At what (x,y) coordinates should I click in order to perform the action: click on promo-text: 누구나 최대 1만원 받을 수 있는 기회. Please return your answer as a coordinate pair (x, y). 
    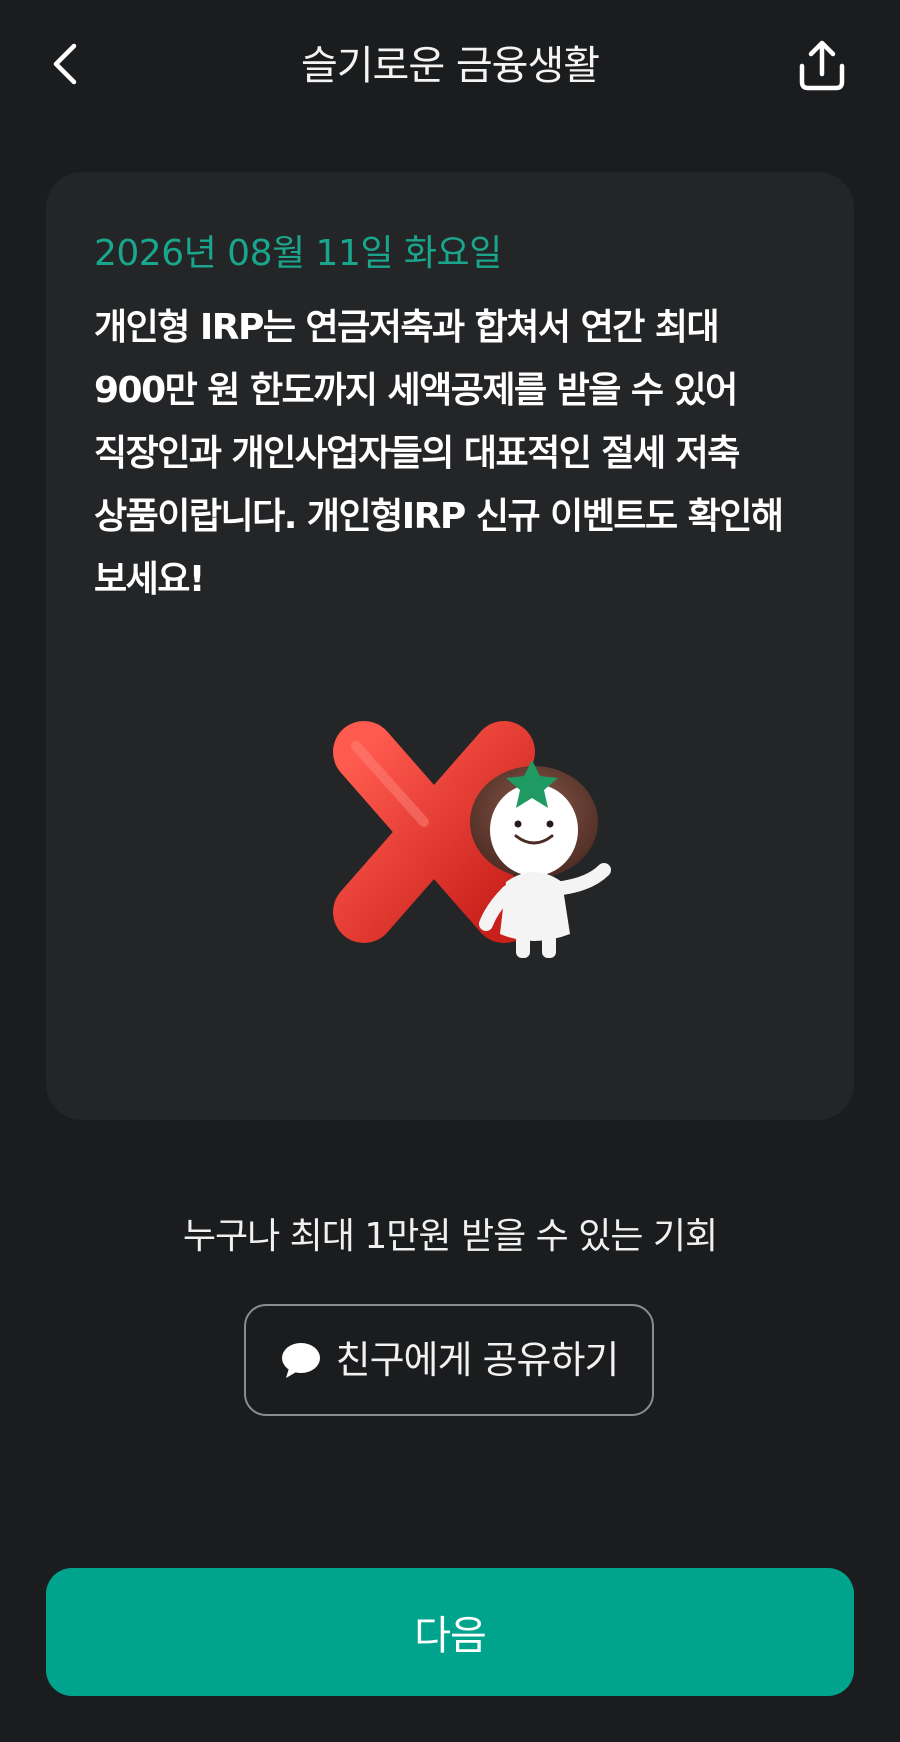
    Looking at the image, I should click on (450, 1236).